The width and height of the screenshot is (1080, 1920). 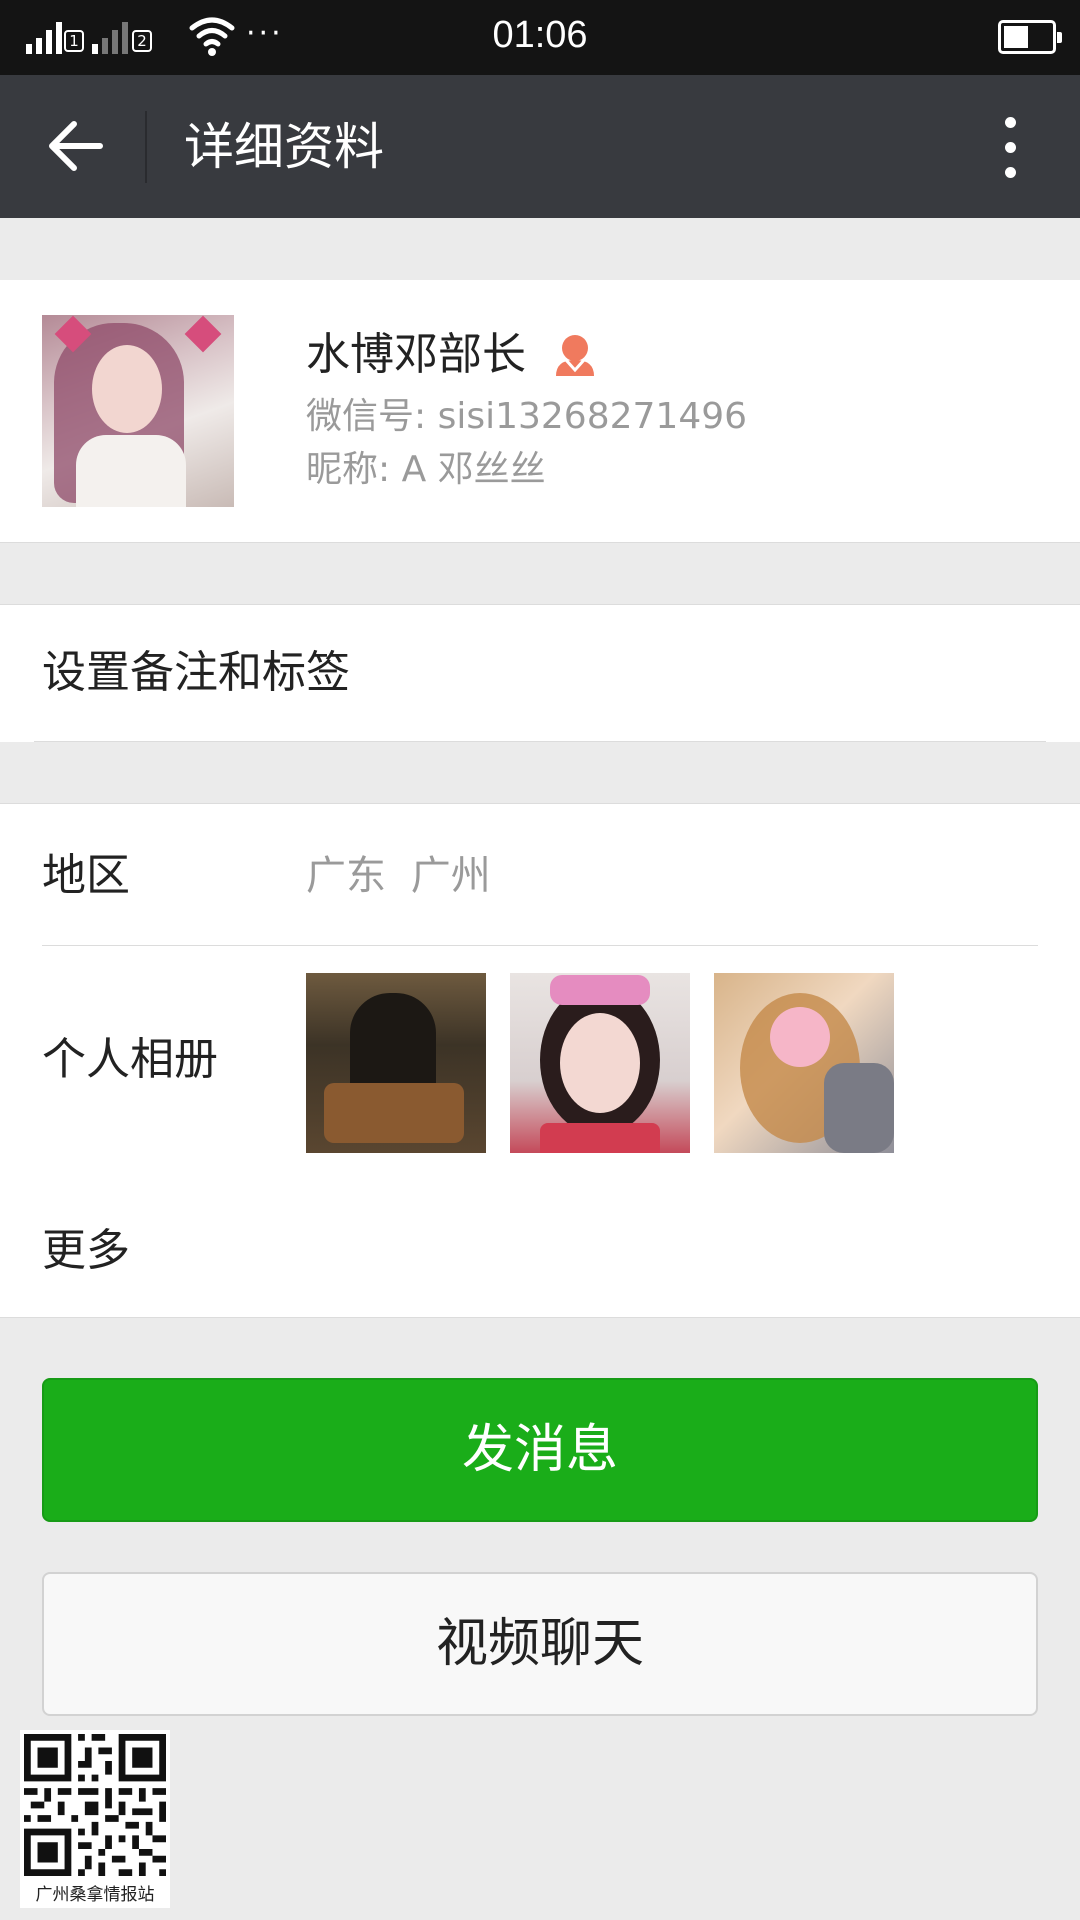 What do you see at coordinates (398, 876) in the screenshot?
I see `region-value: 广东 广州` at bounding box center [398, 876].